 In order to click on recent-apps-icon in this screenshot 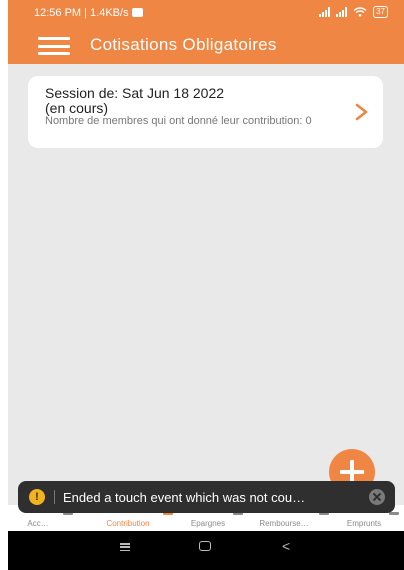, I will do `click(125, 547)`.